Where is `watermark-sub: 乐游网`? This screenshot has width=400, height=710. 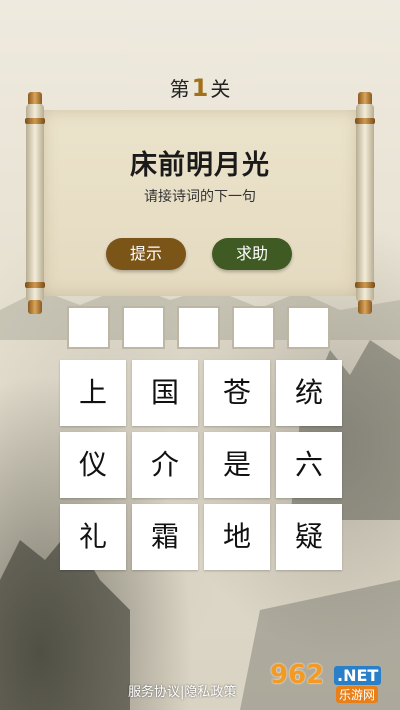 watermark-sub: 乐游网 is located at coordinates (357, 694).